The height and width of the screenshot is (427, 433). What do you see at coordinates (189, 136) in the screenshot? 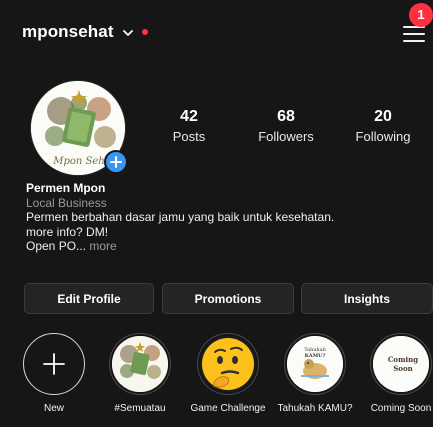
I see `posts-label: Posts` at bounding box center [189, 136].